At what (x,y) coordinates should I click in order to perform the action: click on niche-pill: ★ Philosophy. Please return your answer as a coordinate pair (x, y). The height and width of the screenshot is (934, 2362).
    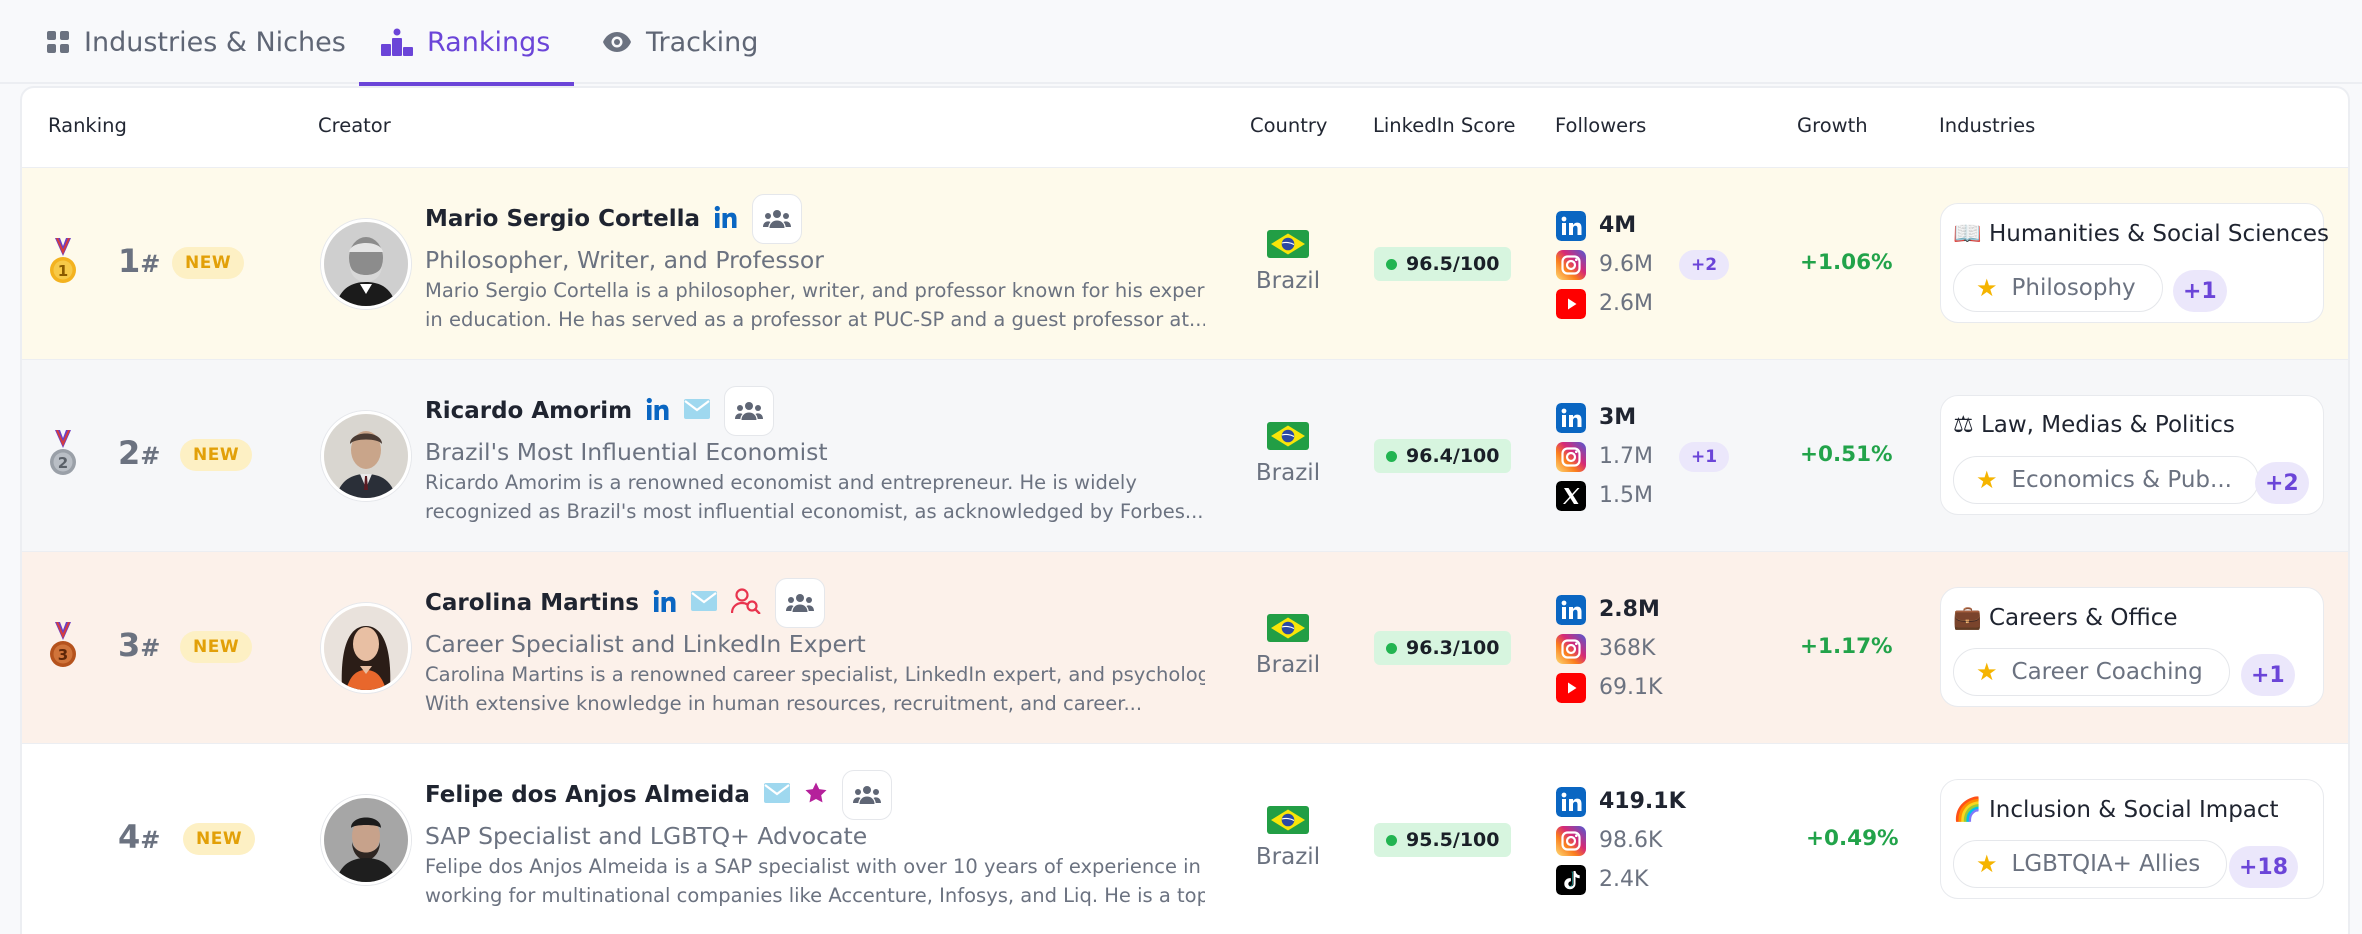
    Looking at the image, I should click on (2058, 288).